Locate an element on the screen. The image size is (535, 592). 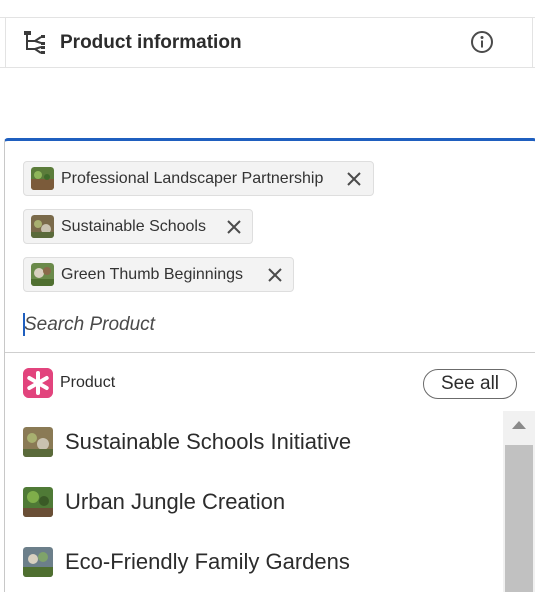
scrollbar is located at coordinates (519, 501).